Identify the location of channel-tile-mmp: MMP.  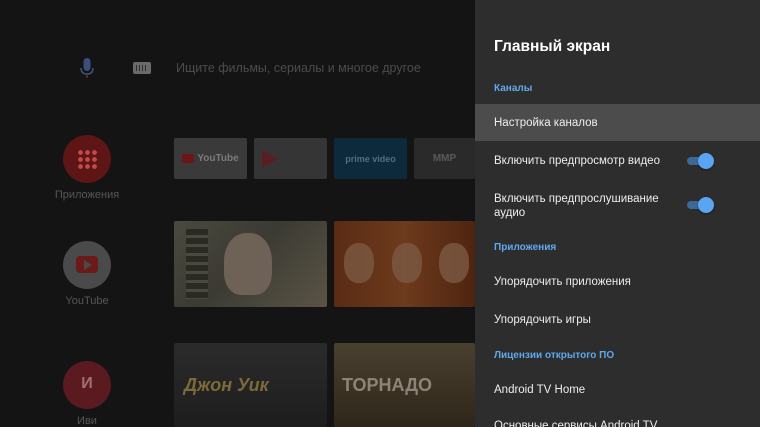
(444, 158).